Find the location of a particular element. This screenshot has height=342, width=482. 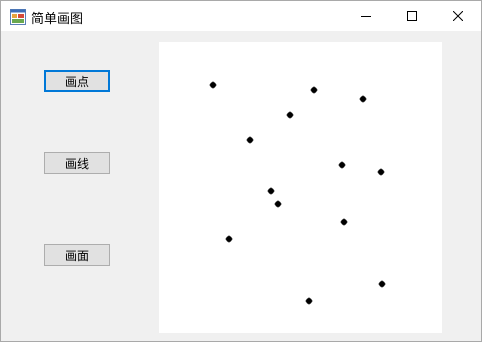

minimize-button is located at coordinates (366, 16).